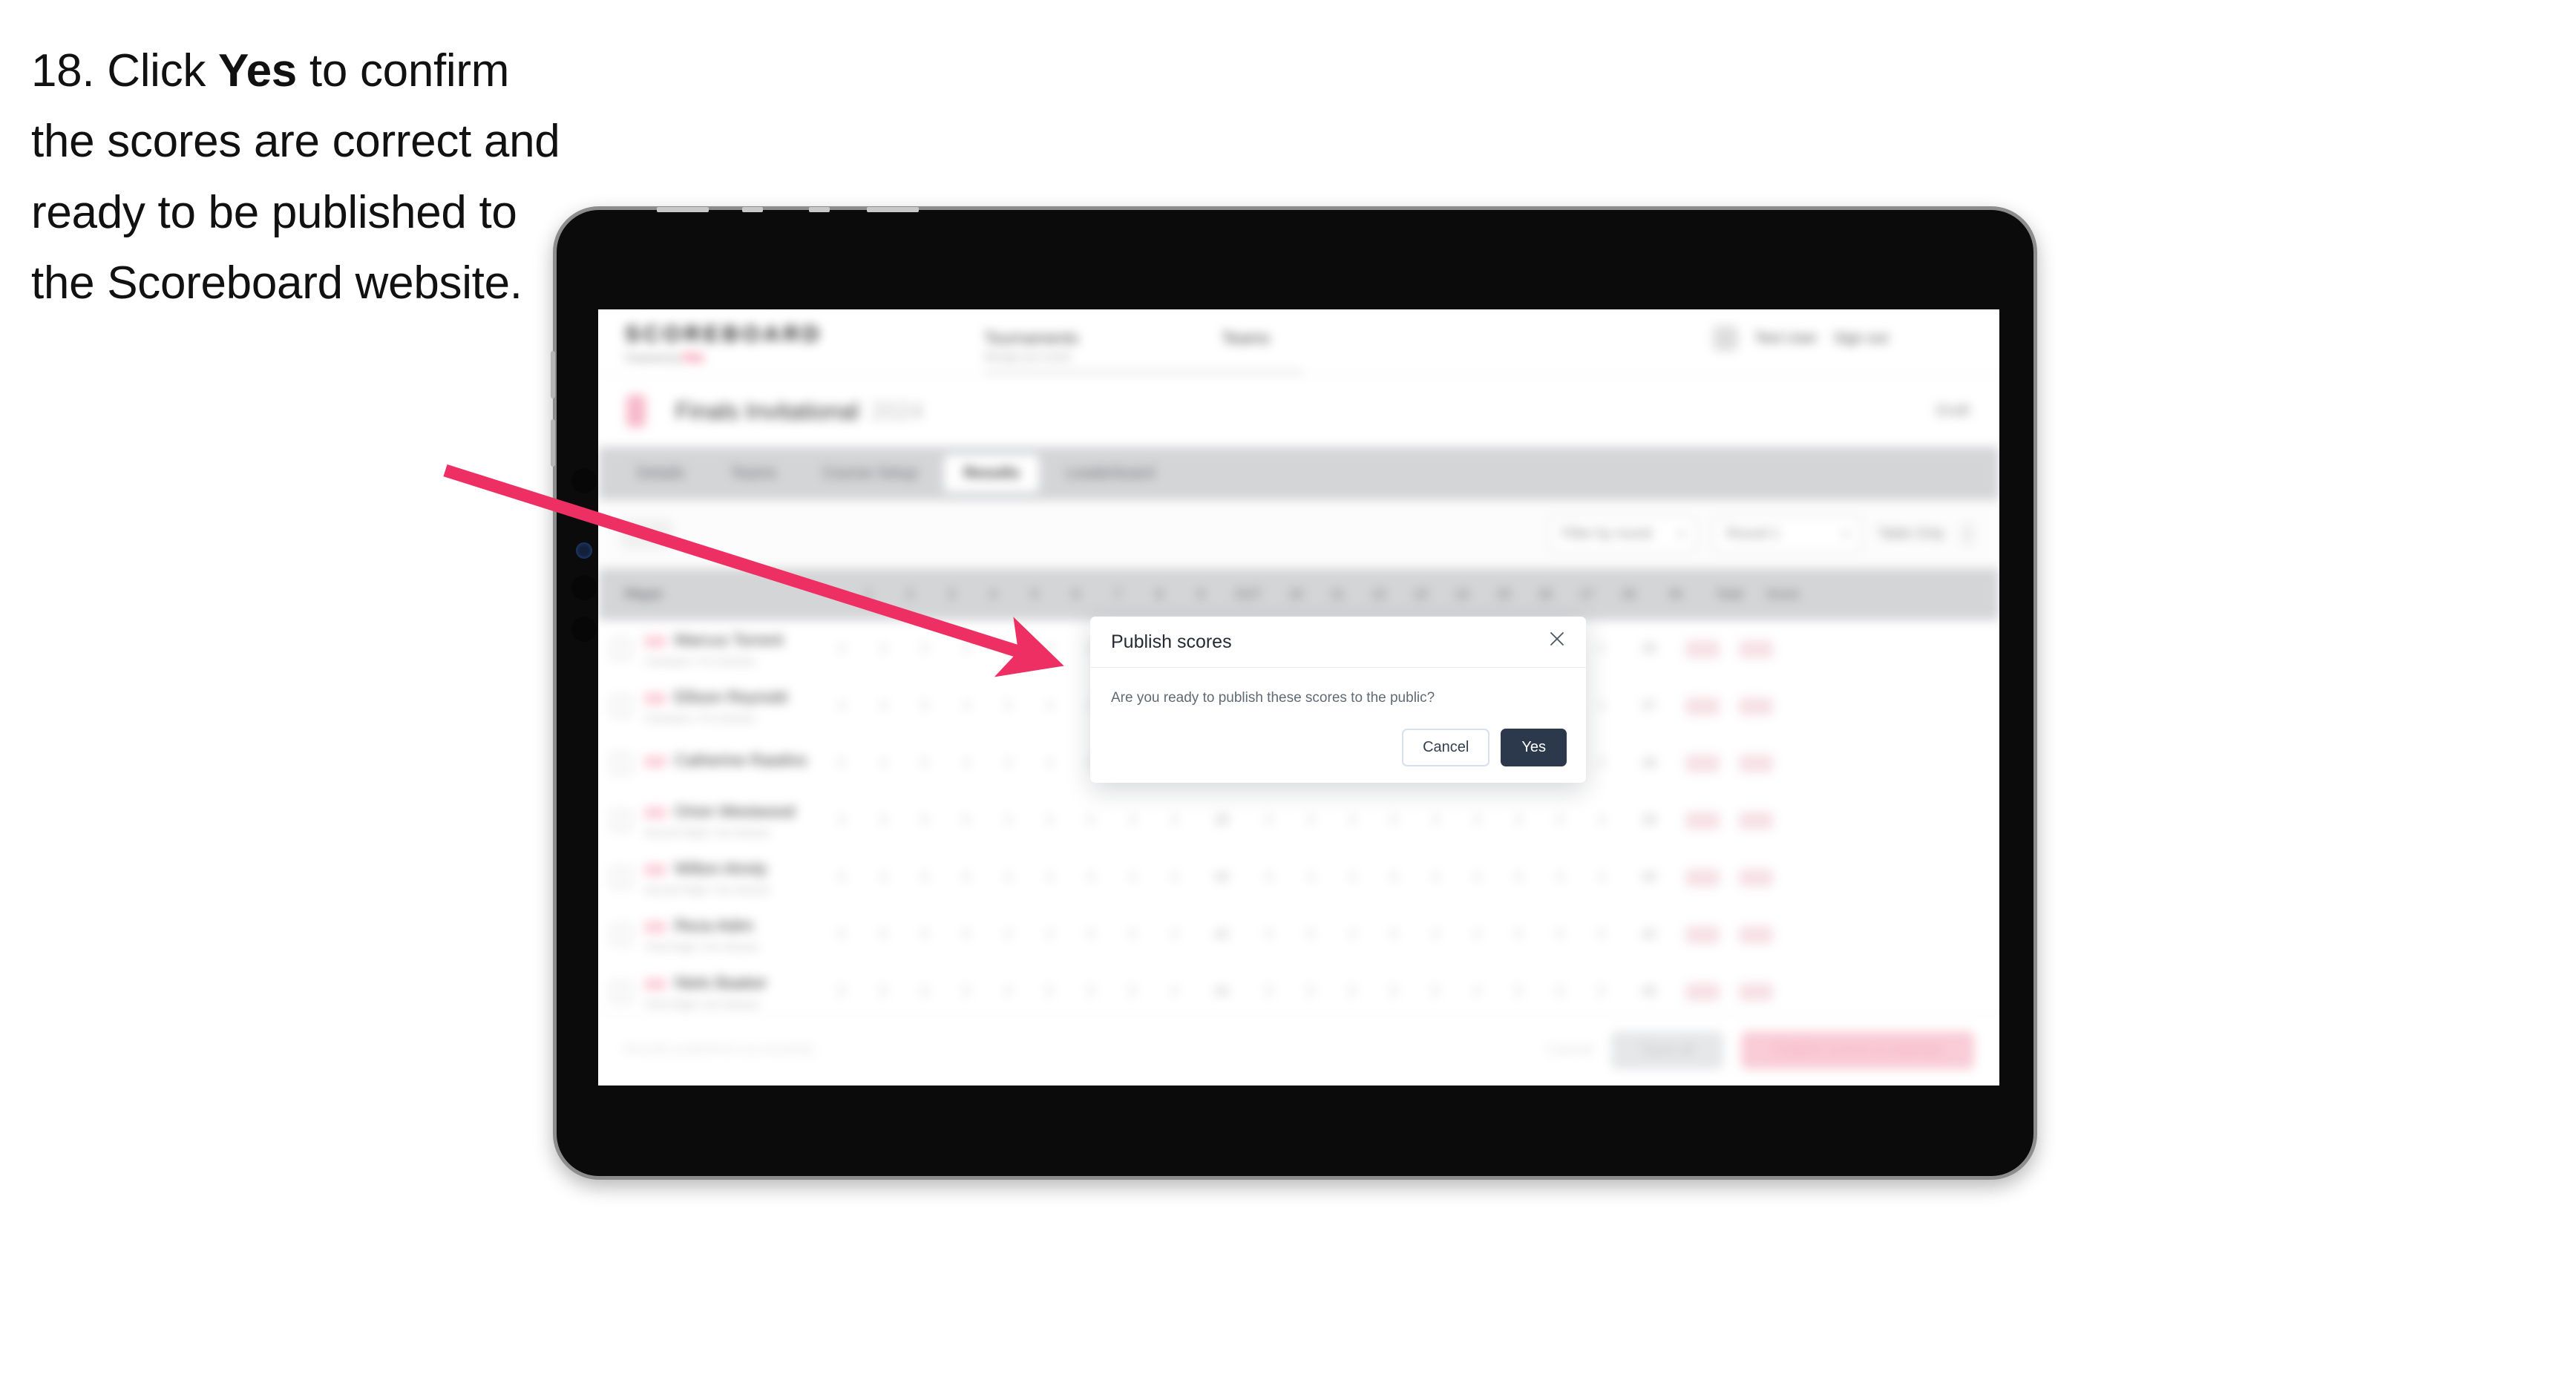 This screenshot has height=1386, width=2576. What do you see at coordinates (1031, 338) in the screenshot?
I see `nav-tournaments: Tournaments` at bounding box center [1031, 338].